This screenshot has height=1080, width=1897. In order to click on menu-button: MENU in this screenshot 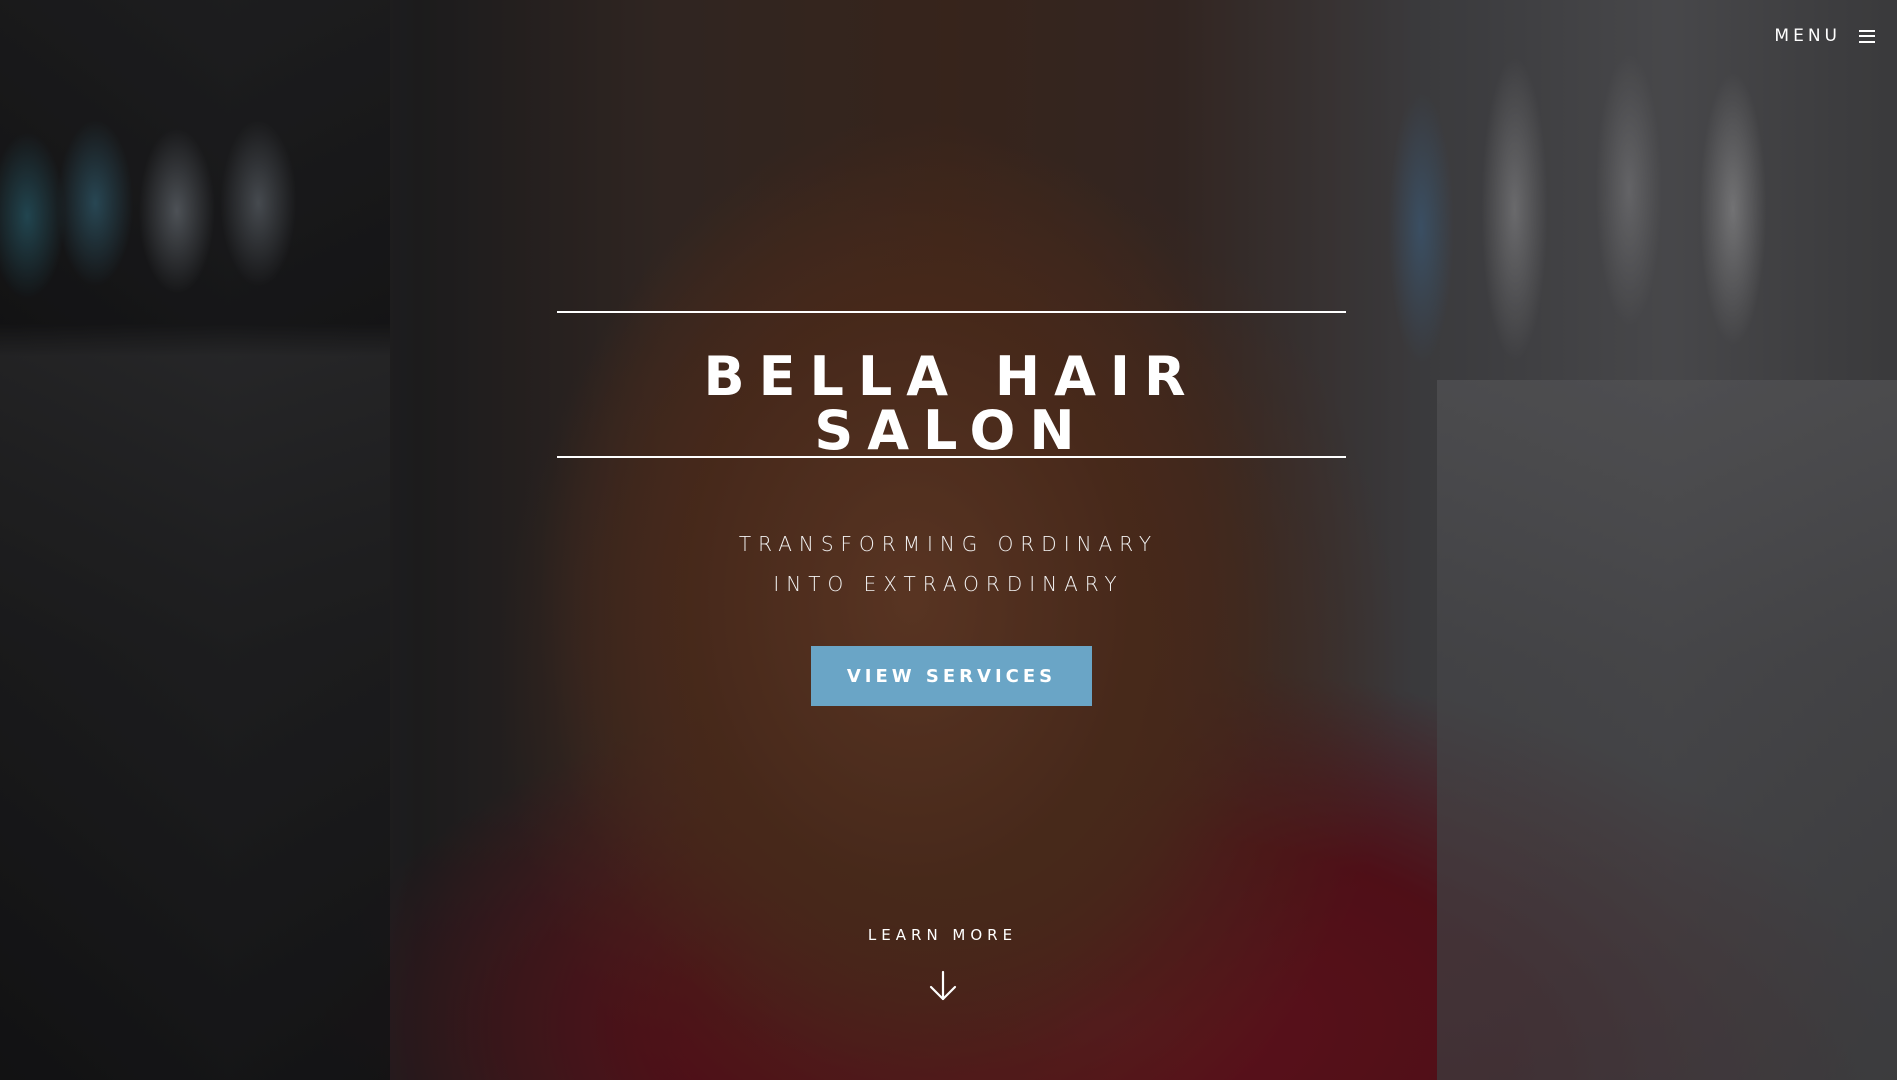, I will do `click(1824, 36)`.